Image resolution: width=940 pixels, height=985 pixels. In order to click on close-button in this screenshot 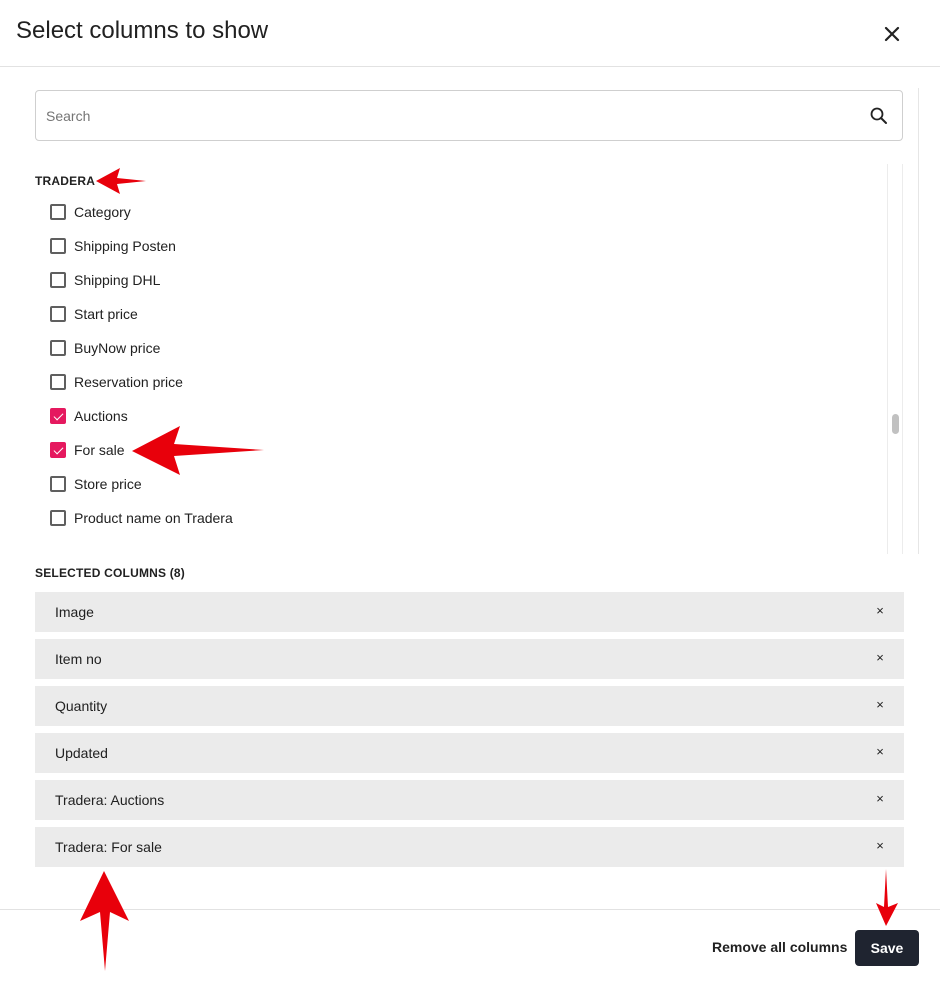, I will do `click(892, 34)`.